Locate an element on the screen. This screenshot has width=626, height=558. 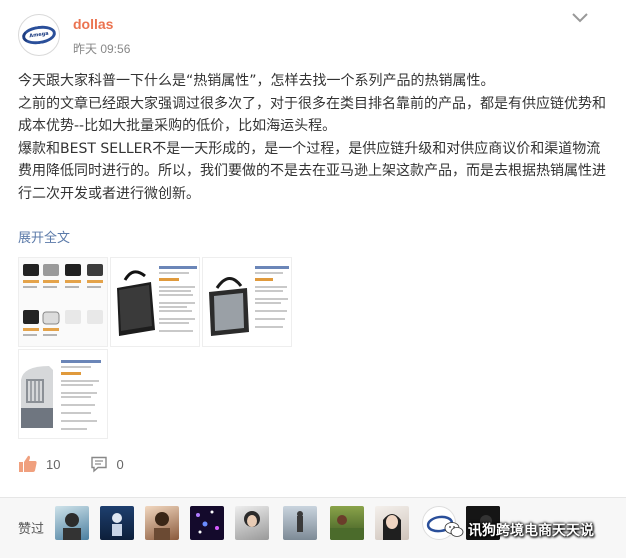
thumbnail-pet-carrier-product-grid is located at coordinates (63, 302).